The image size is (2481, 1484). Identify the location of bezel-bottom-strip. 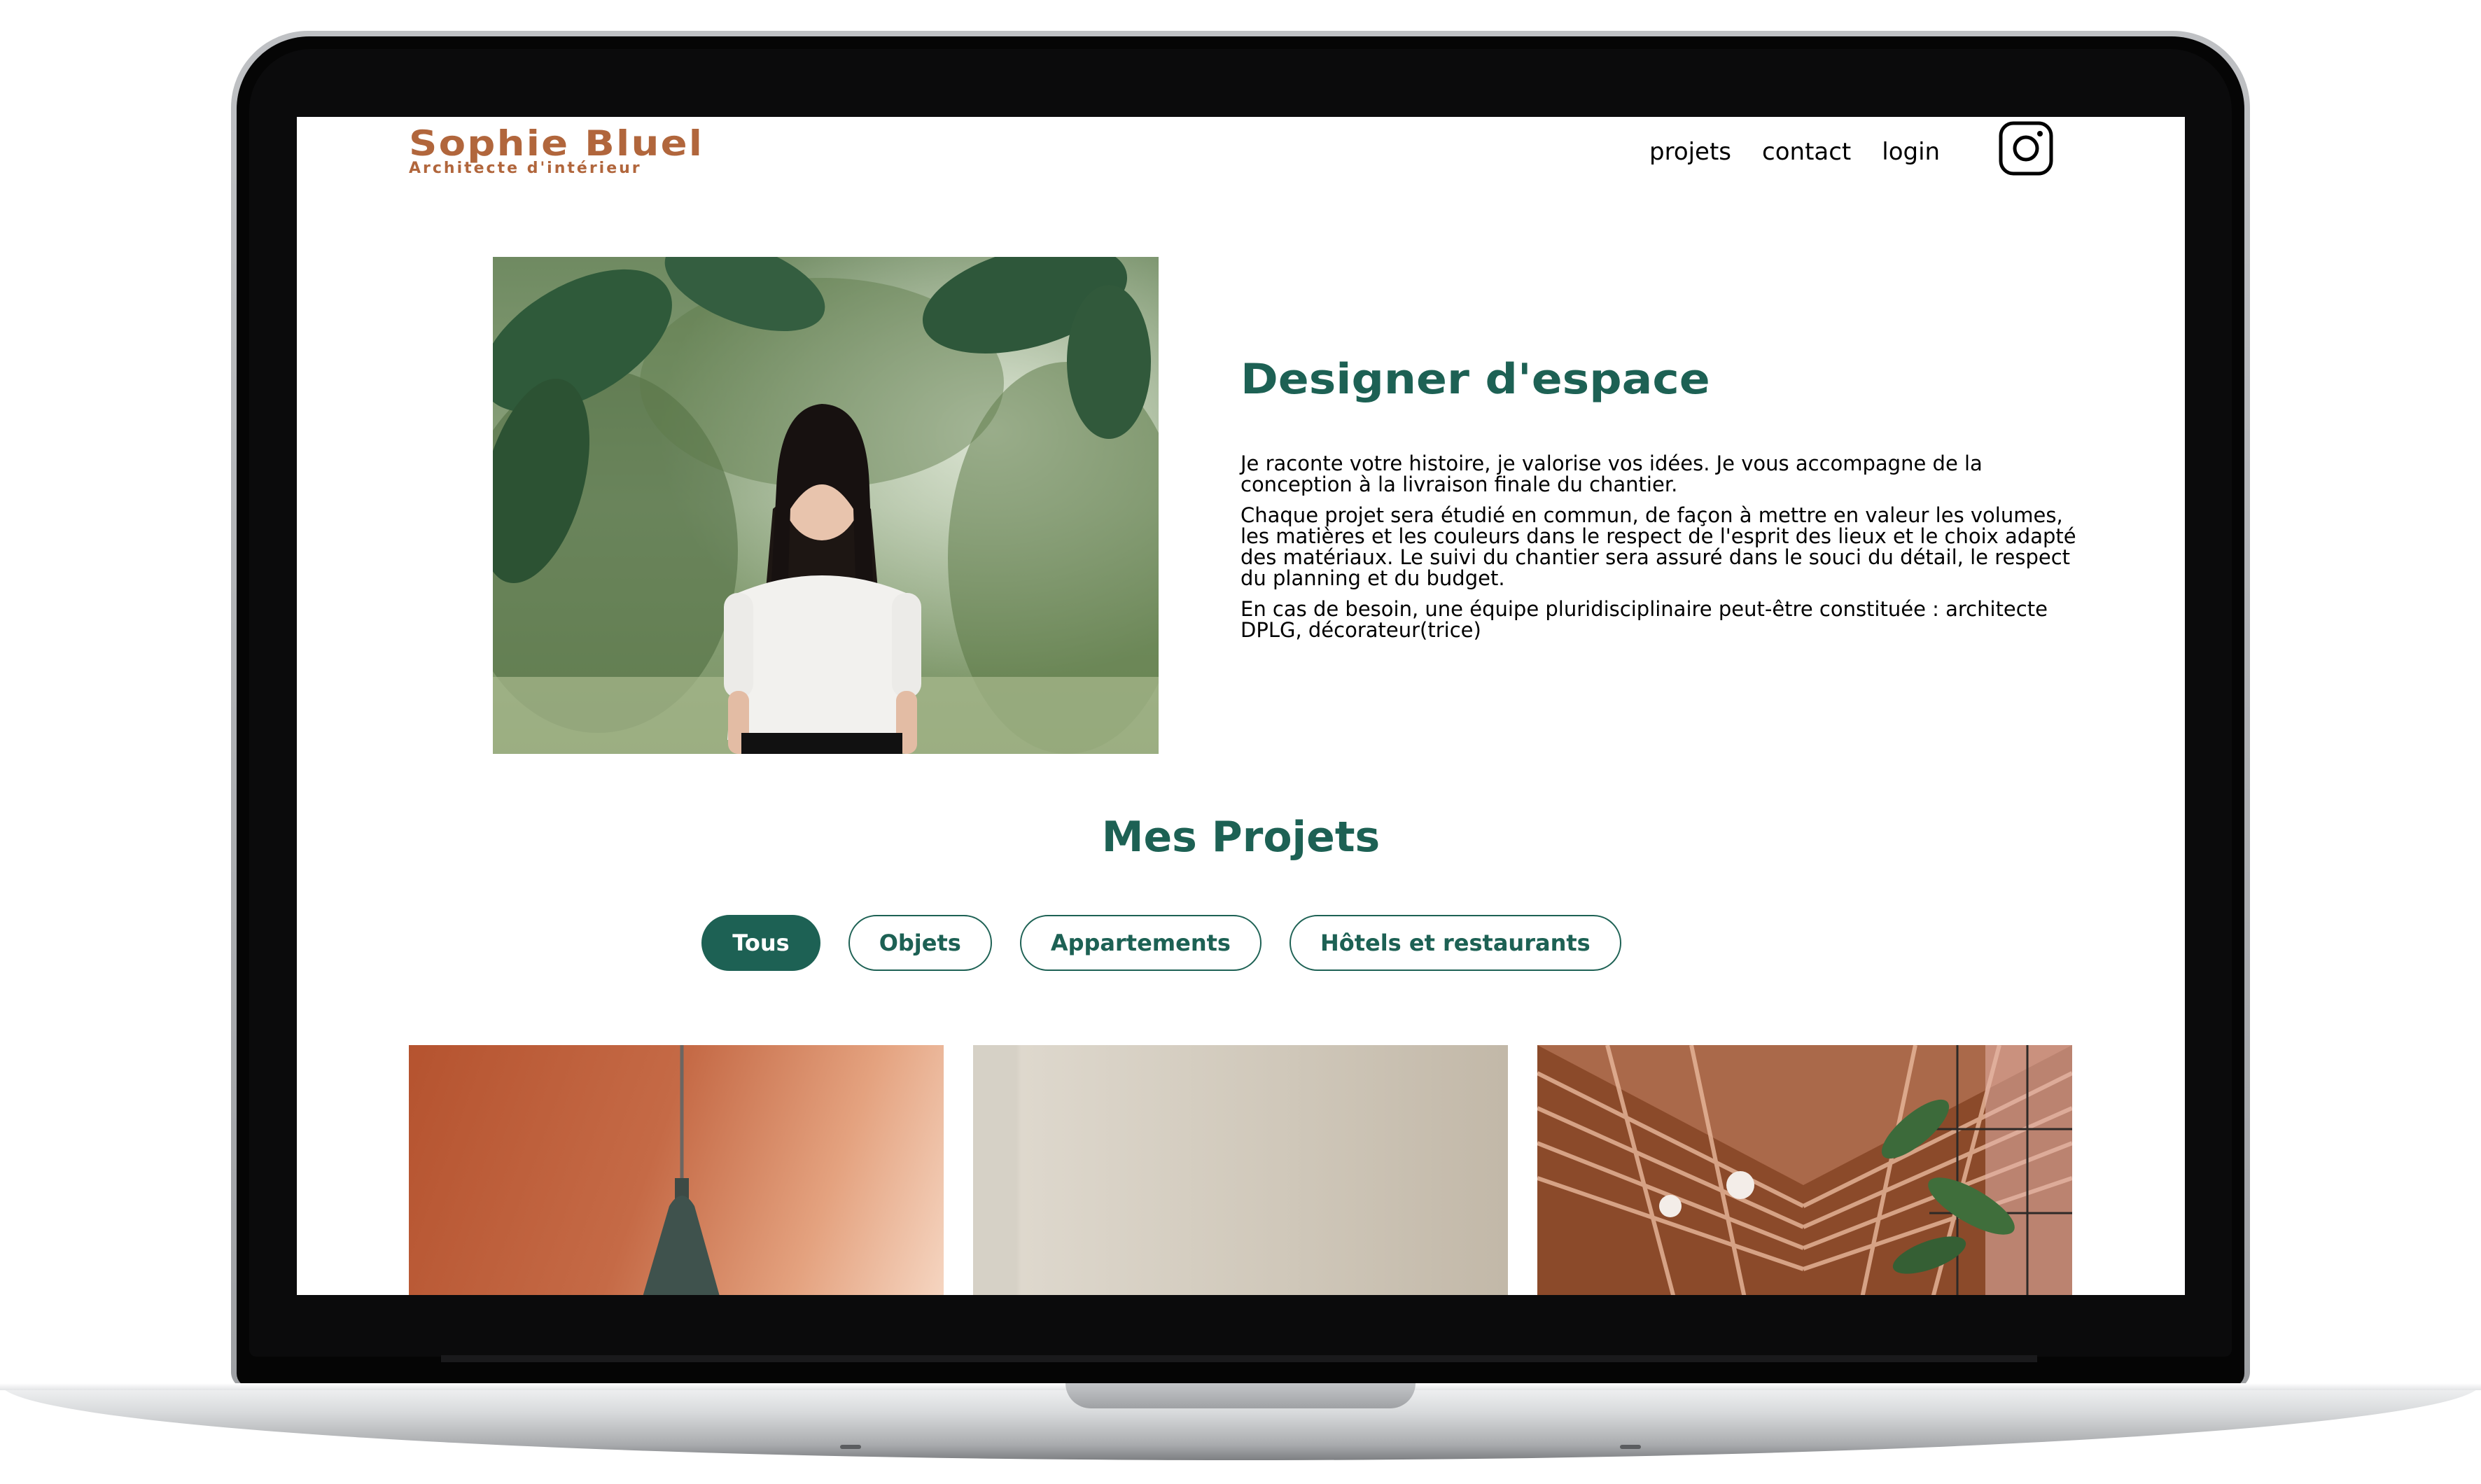
(1239, 1358).